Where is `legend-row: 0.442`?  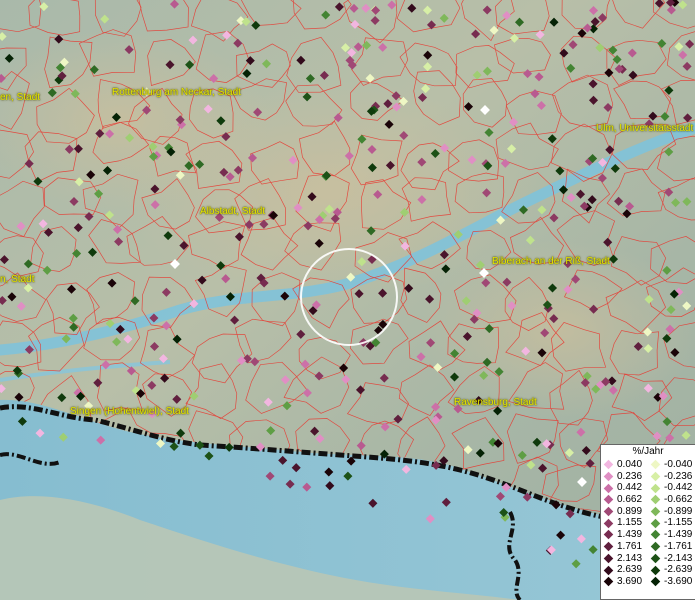 legend-row: 0.442 is located at coordinates (621, 488).